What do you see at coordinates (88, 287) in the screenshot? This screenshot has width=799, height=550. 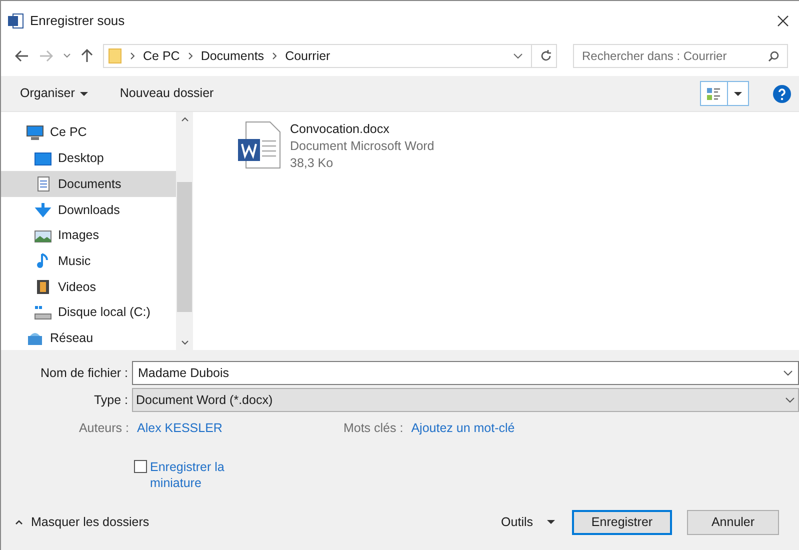 I see `sidebar-item: Videos` at bounding box center [88, 287].